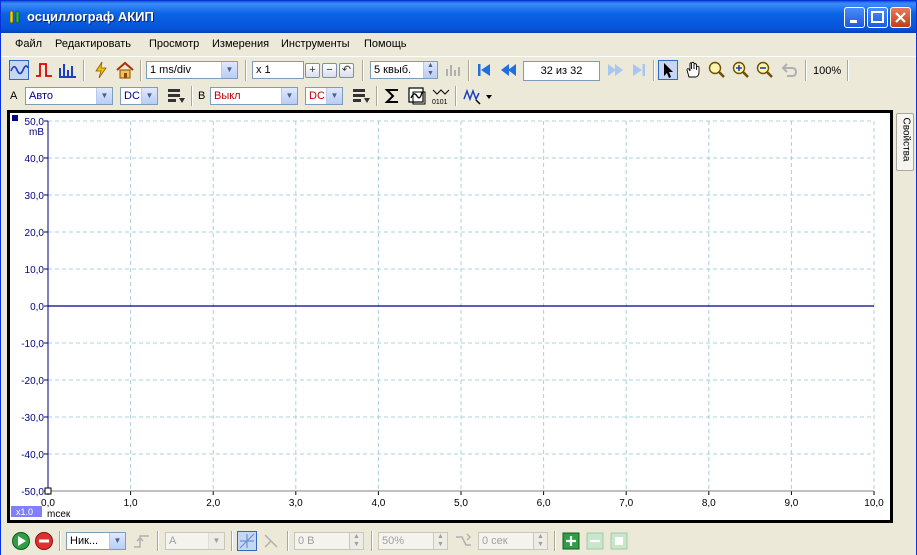 The width and height of the screenshot is (917, 555). What do you see at coordinates (32, 418) in the screenshot?
I see `y-tick-label: -30,0` at bounding box center [32, 418].